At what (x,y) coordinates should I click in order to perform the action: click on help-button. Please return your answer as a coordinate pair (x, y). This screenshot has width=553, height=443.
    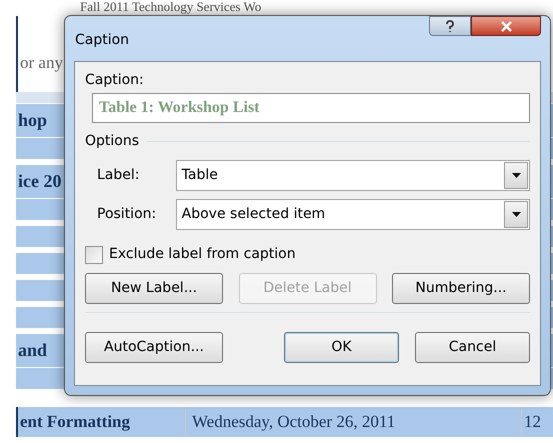
    Looking at the image, I should click on (450, 26).